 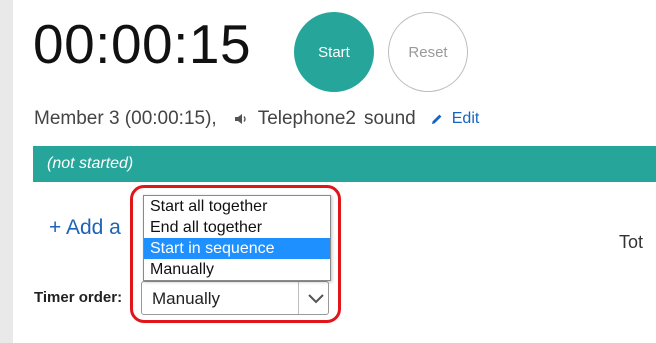 What do you see at coordinates (465, 118) in the screenshot?
I see `edit-label: Edit` at bounding box center [465, 118].